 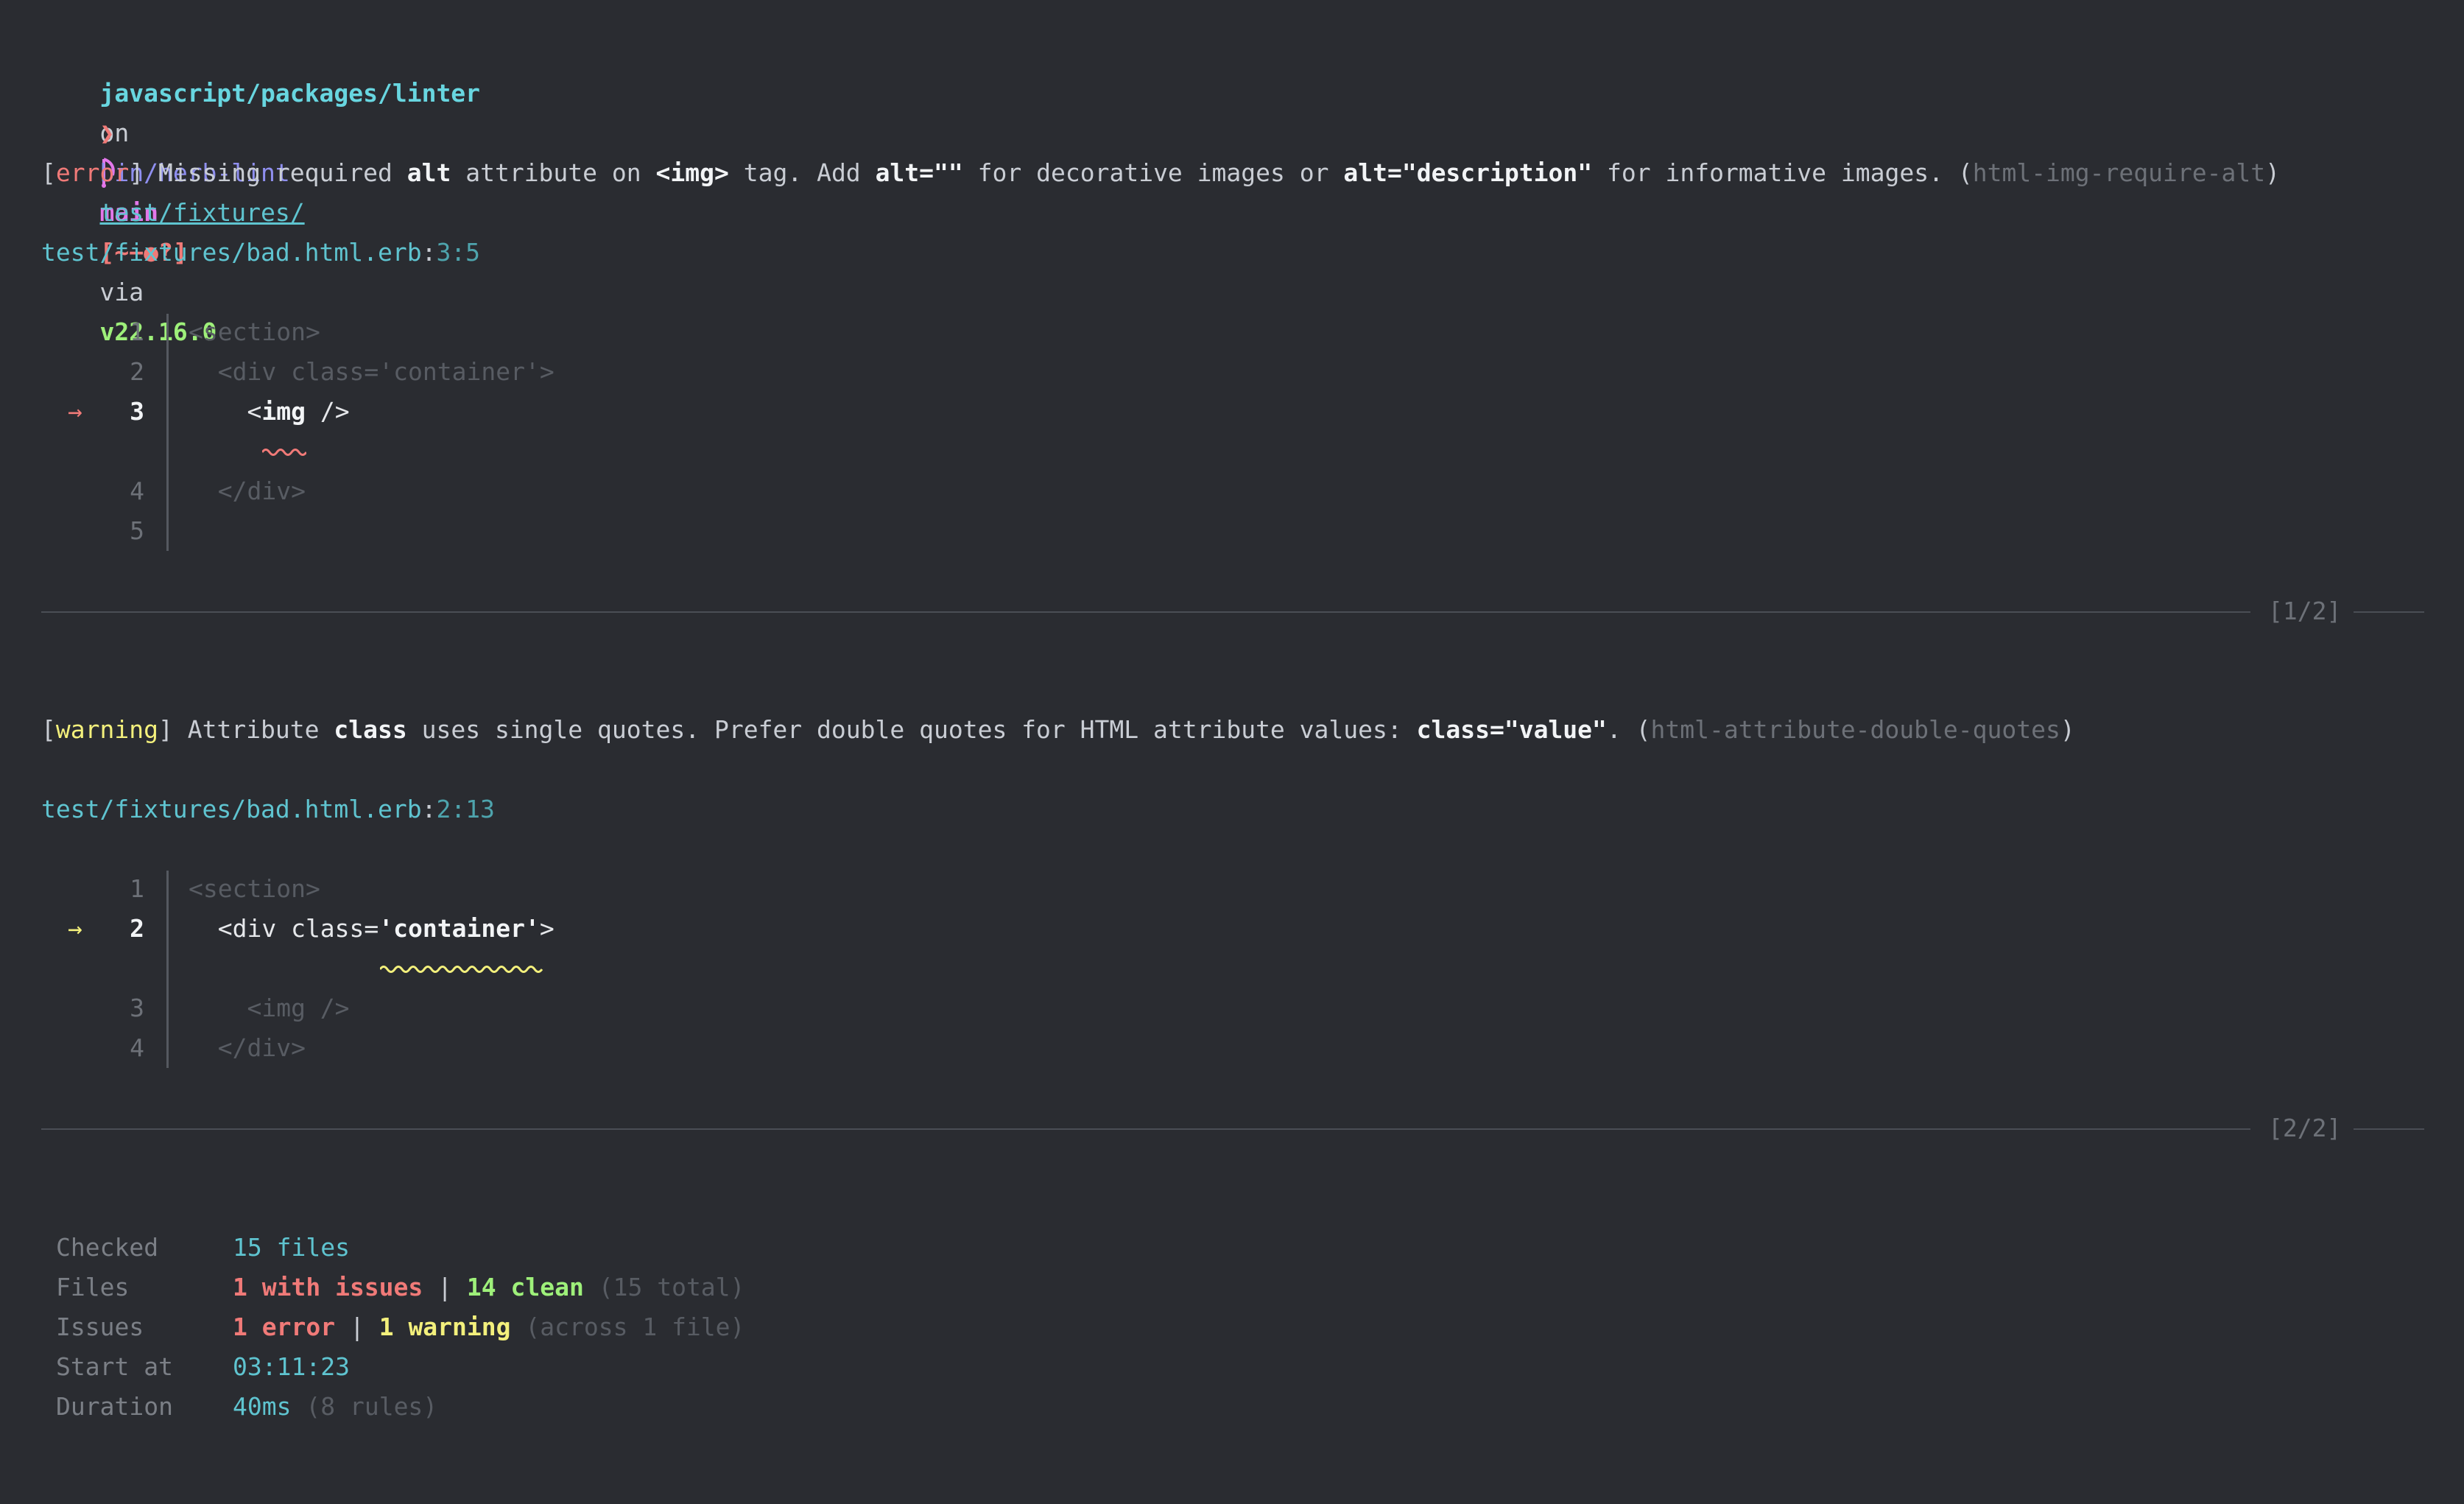 What do you see at coordinates (465, 809) in the screenshot?
I see `line-column: 2:13` at bounding box center [465, 809].